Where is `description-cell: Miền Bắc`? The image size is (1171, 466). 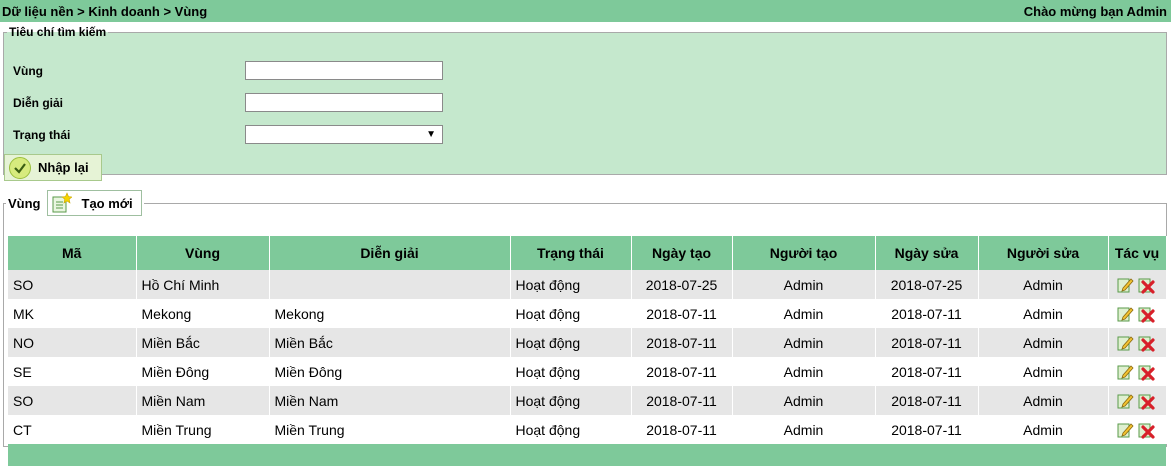 description-cell: Miền Bắc is located at coordinates (390, 342).